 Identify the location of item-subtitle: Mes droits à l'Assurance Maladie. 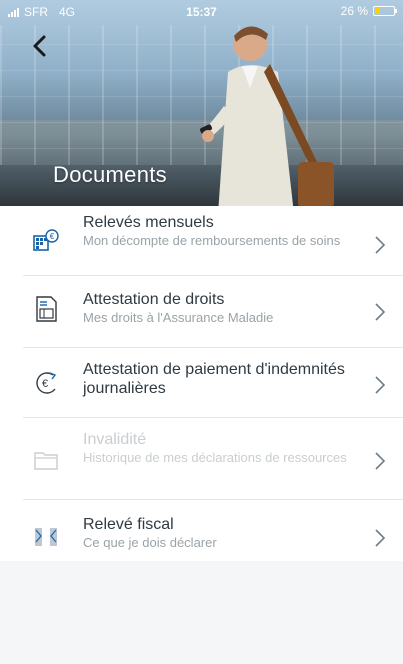
(178, 317).